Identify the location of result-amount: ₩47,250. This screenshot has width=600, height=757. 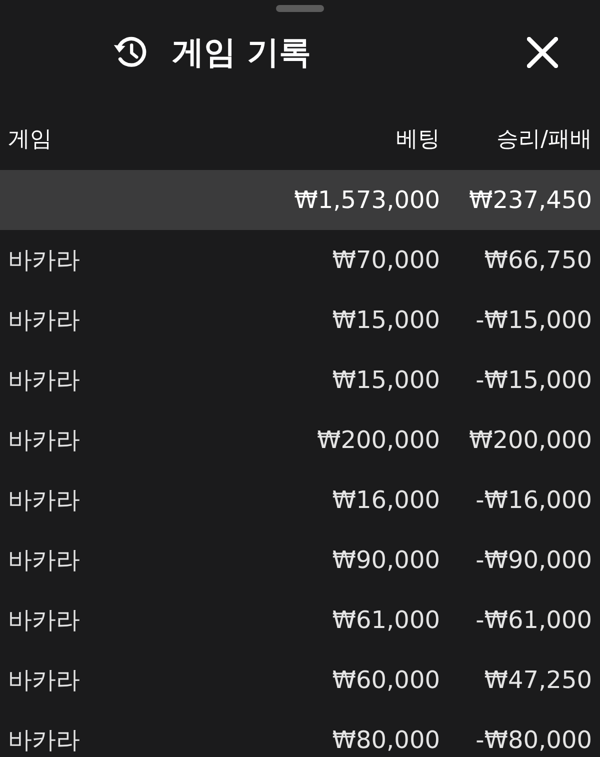
(538, 680).